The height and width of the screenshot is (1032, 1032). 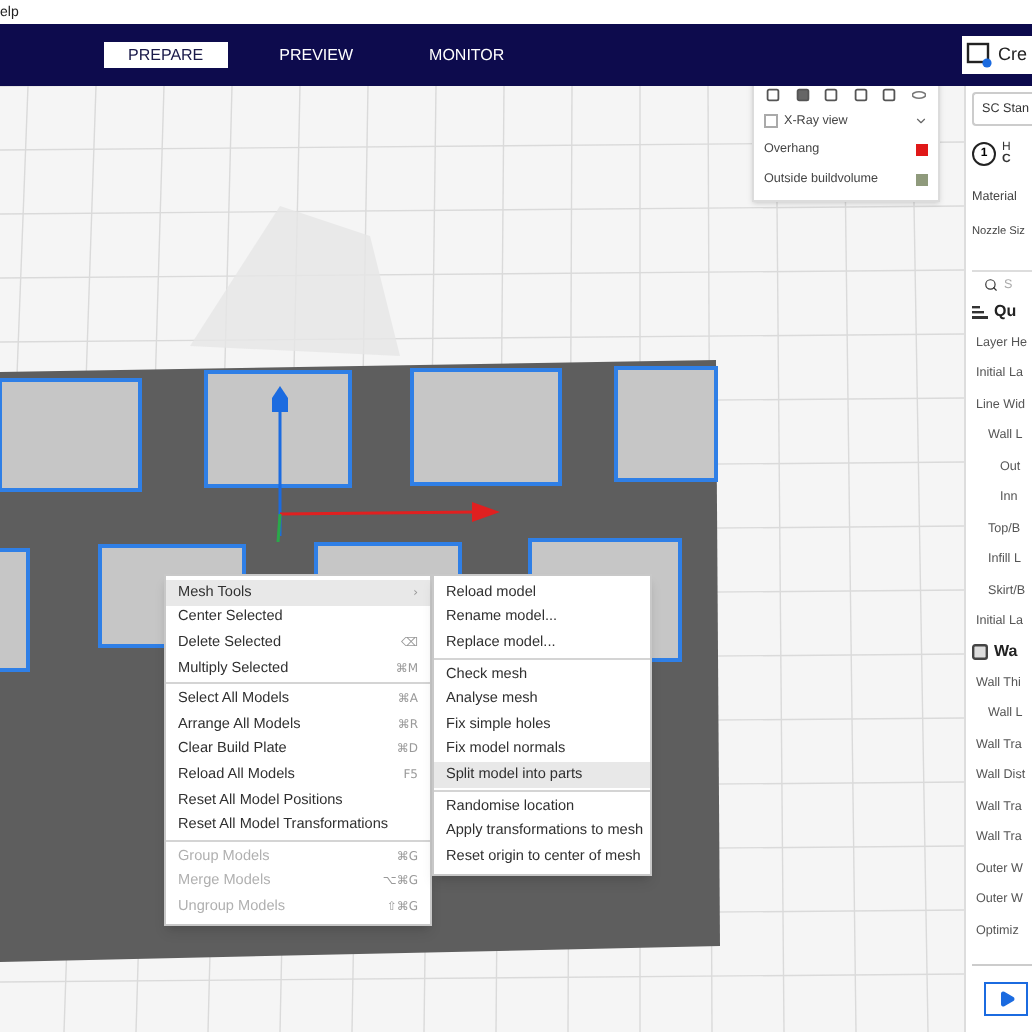 I want to click on slice-button, so click(x=1006, y=999).